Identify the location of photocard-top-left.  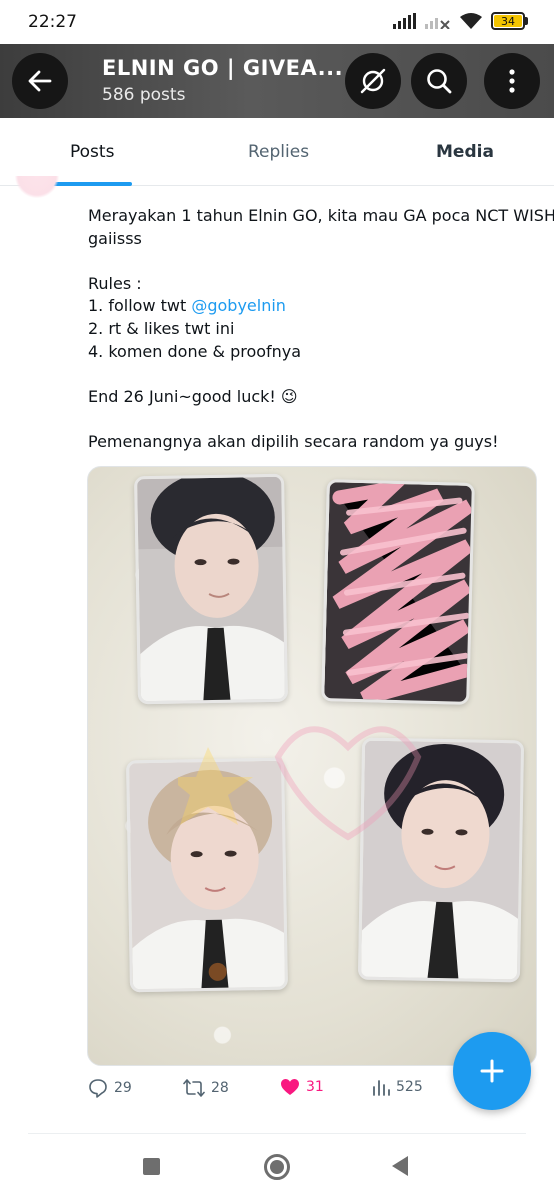
(211, 589).